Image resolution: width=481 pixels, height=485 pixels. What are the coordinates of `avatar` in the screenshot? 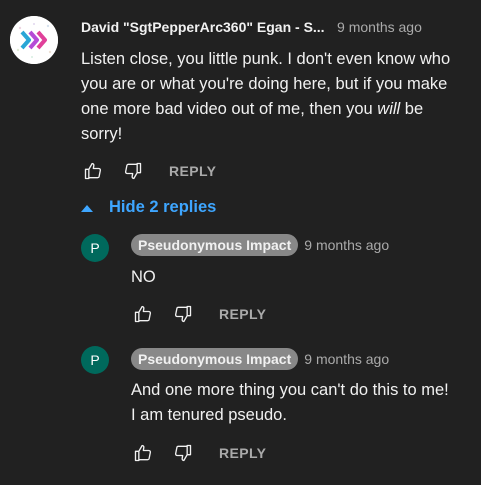 It's located at (34, 40).